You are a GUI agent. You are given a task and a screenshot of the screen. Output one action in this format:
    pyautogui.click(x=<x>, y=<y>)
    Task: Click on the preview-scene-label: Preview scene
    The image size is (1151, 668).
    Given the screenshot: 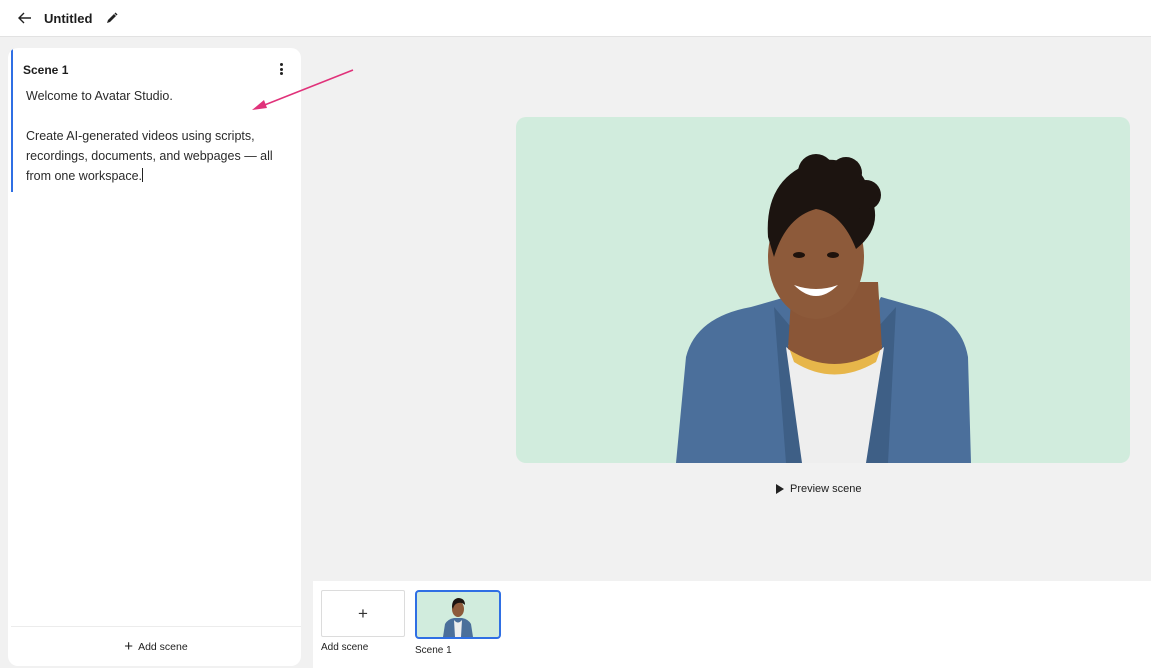 What is the action you would take?
    pyautogui.click(x=826, y=489)
    